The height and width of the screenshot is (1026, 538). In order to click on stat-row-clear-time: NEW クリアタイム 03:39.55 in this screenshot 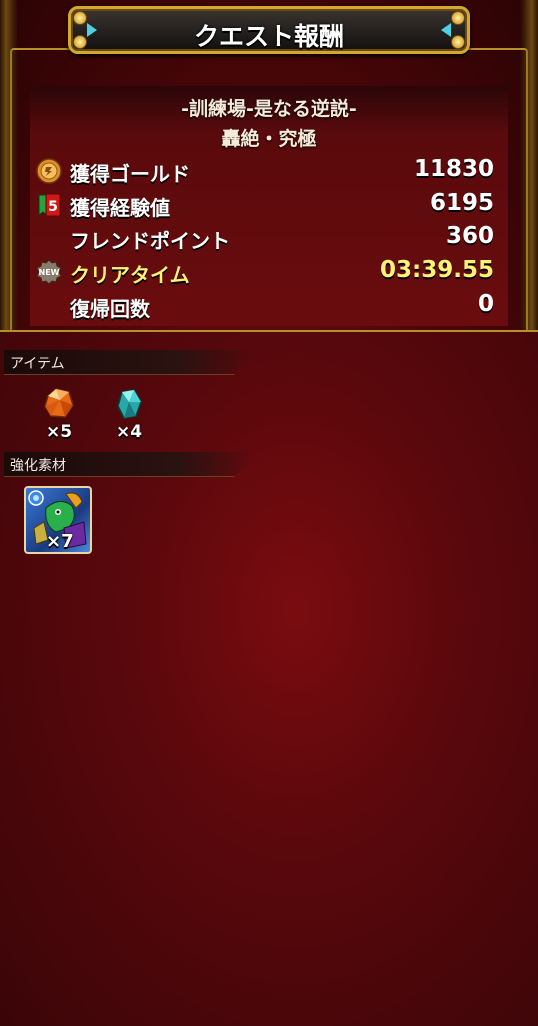, I will do `click(266, 272)`.